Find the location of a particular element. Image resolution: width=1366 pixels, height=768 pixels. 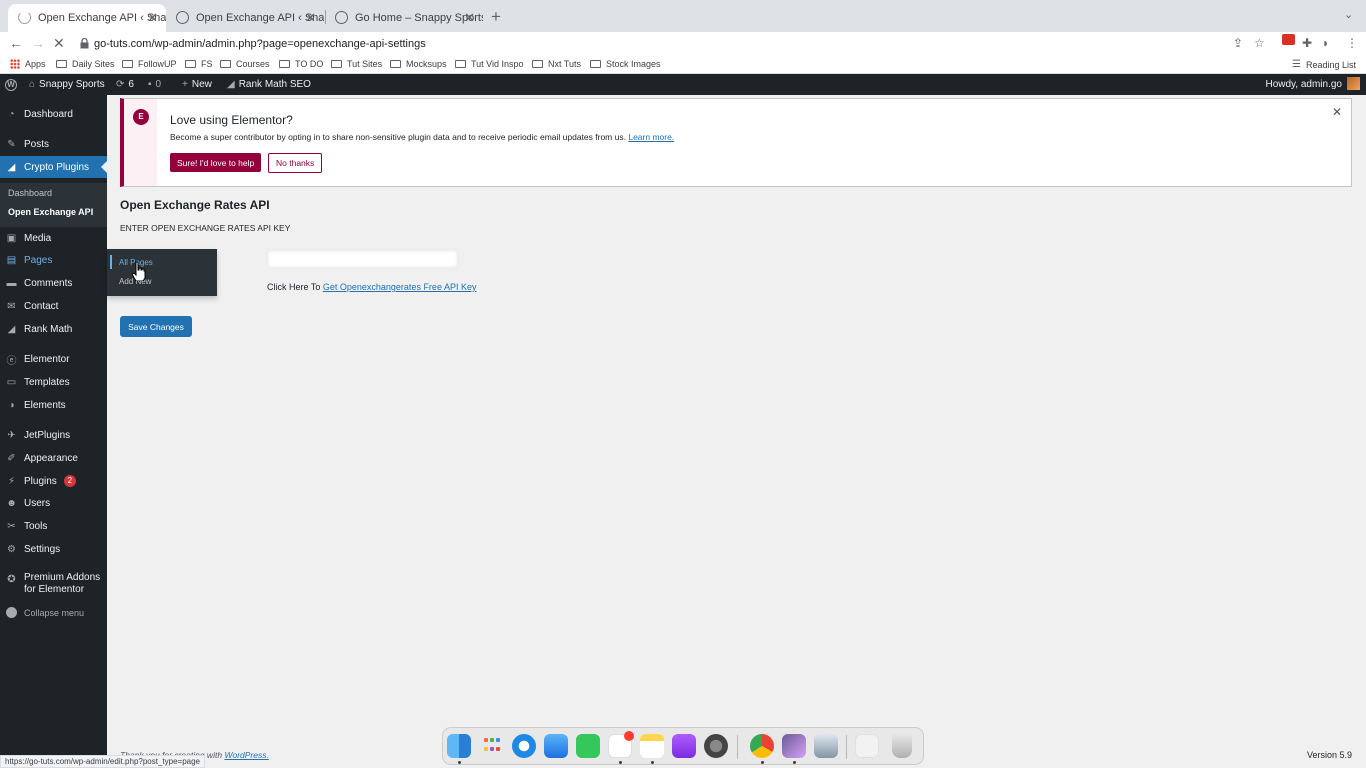

tab-open-exchange-api-1: Open Exchange API ‹ Snappy S ✕ is located at coordinates (87, 18).